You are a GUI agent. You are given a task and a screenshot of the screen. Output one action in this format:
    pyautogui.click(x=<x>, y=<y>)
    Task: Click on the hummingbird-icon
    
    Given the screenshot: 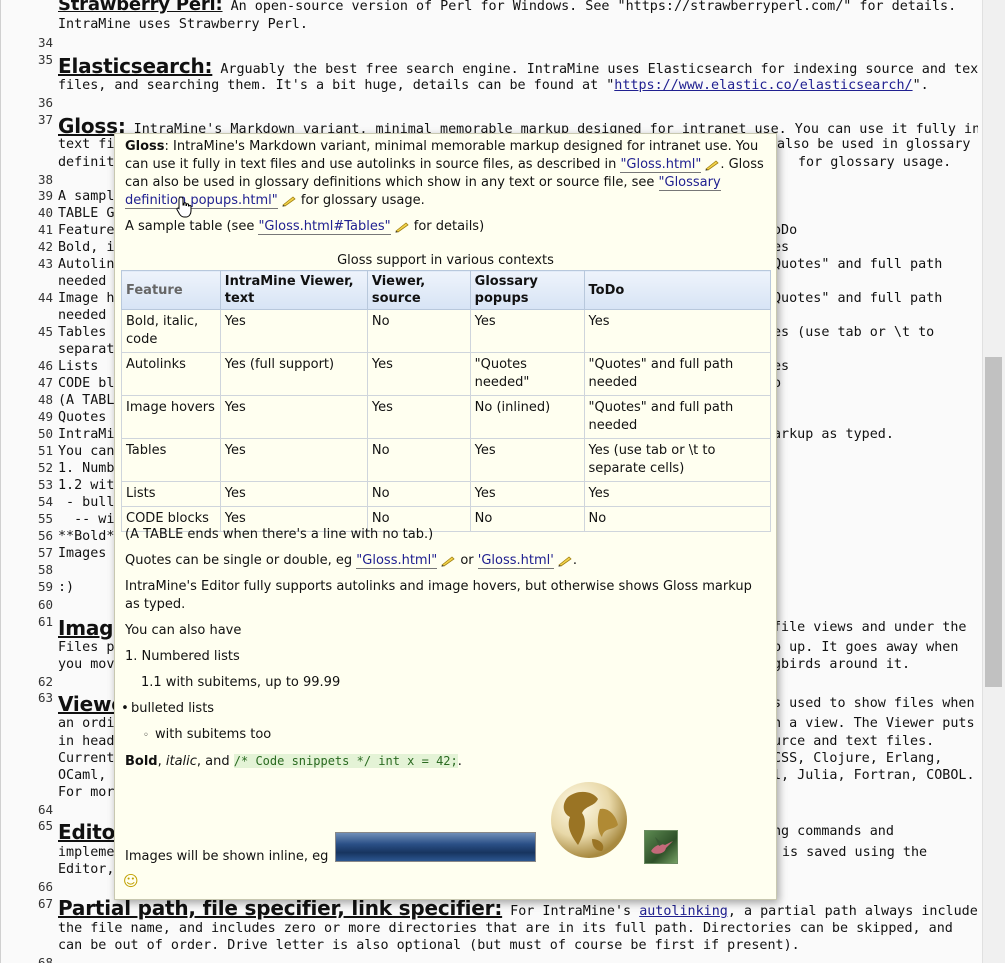 What is the action you would take?
    pyautogui.click(x=662, y=845)
    